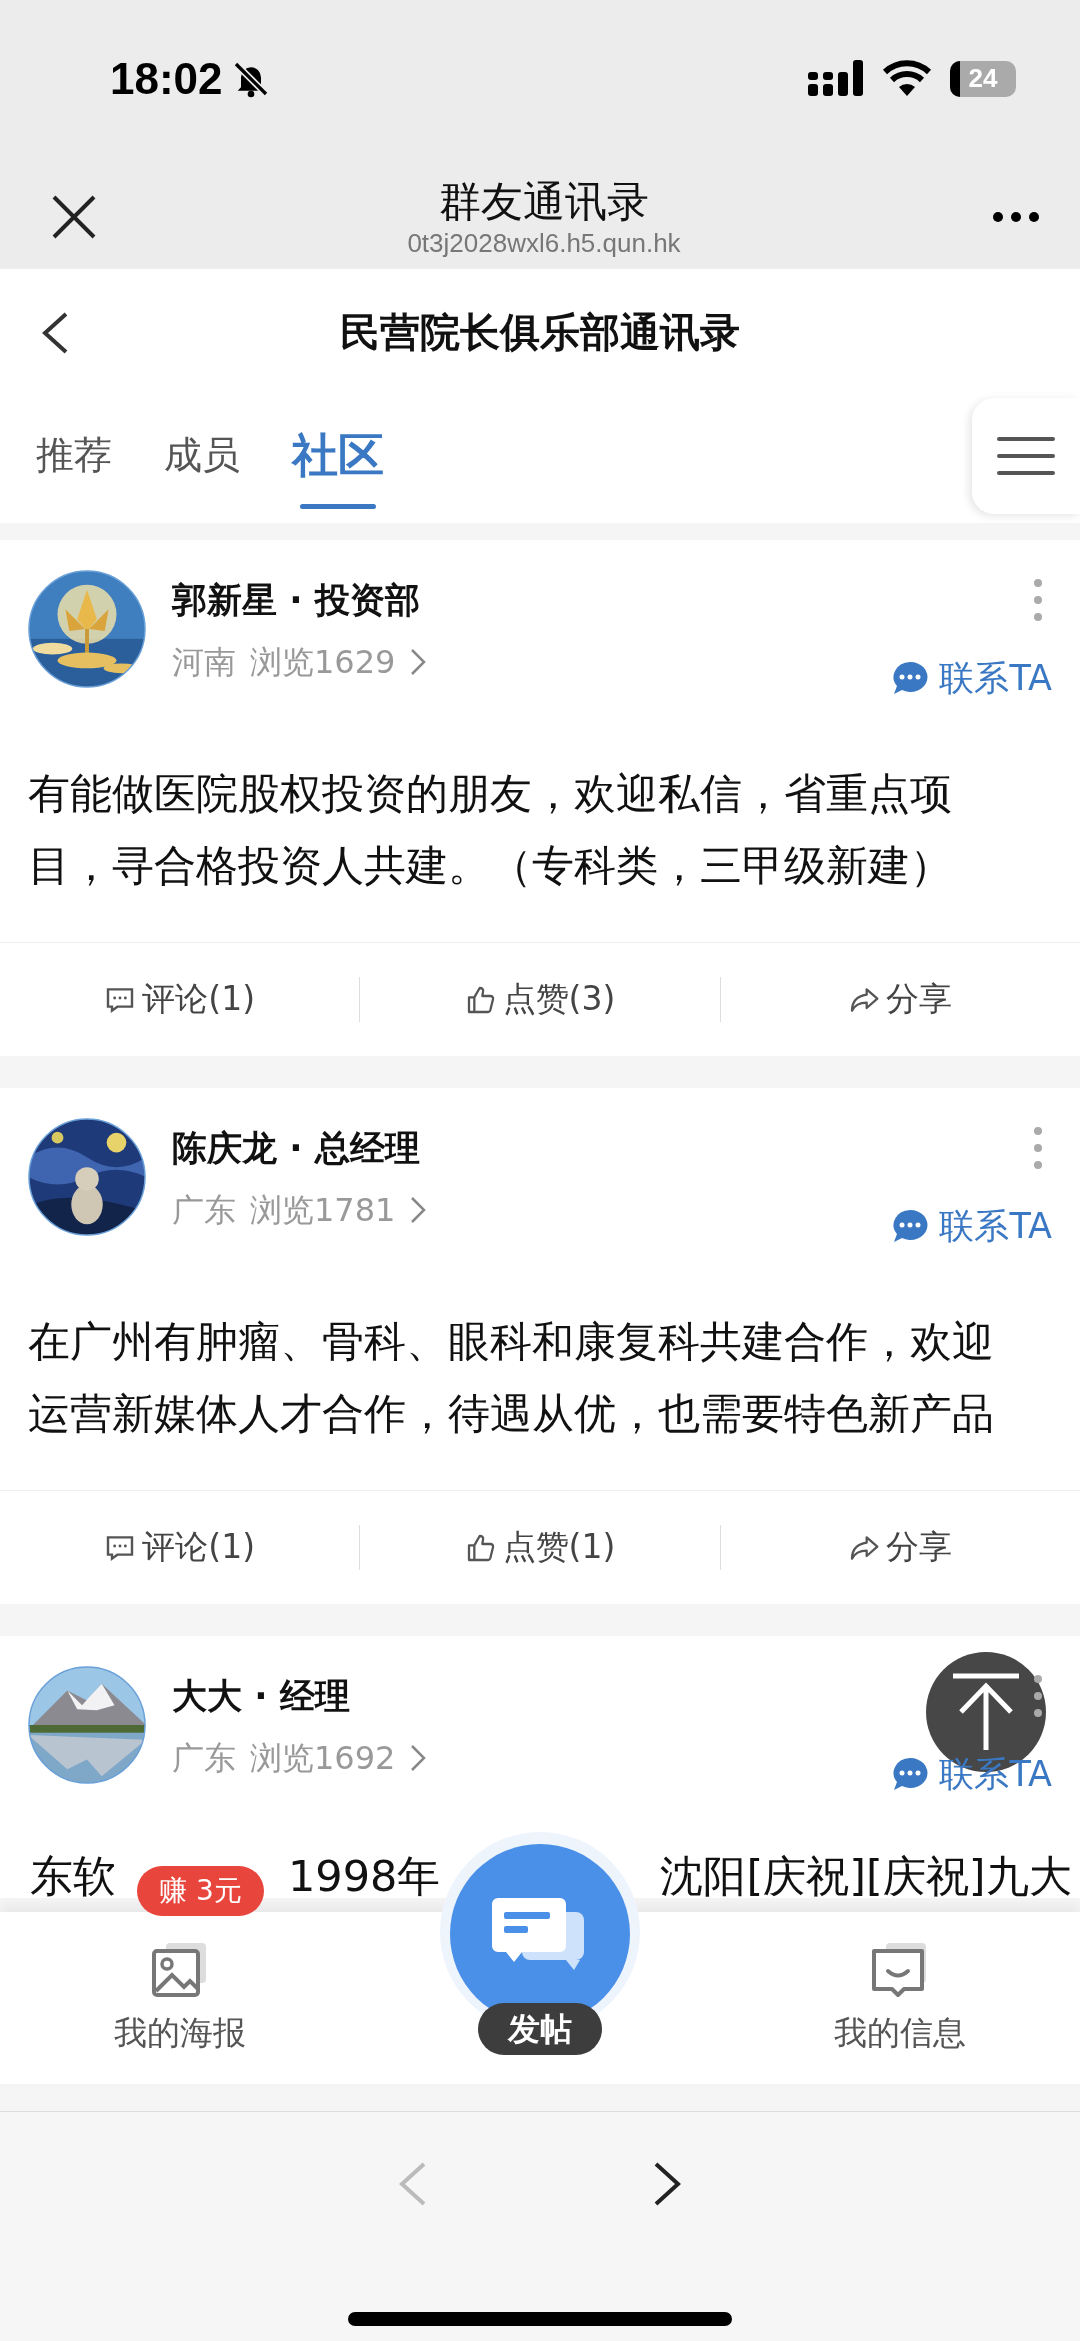 This screenshot has width=1080, height=2341. I want to click on page-title: 民营院长俱乐部通讯录, so click(540, 332).